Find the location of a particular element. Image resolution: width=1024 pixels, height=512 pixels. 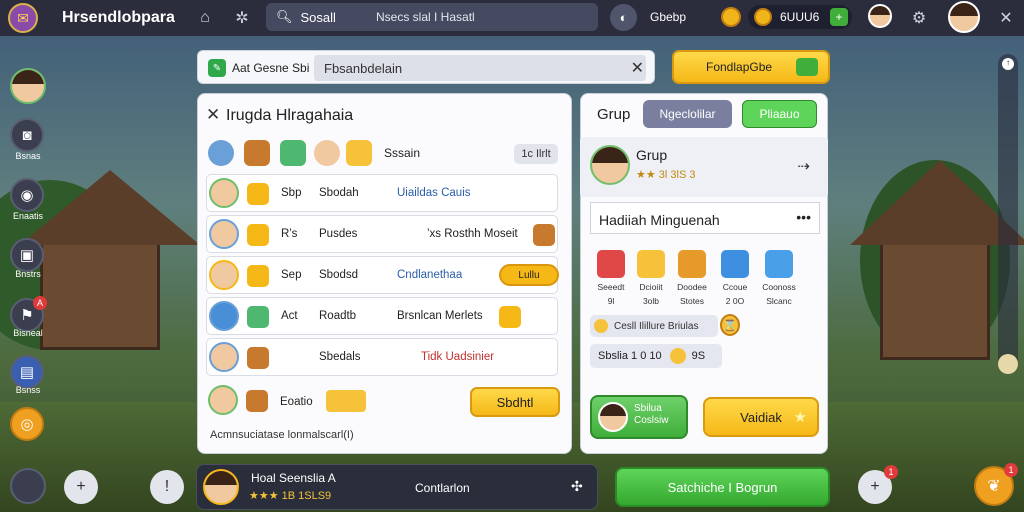

side-scrollbar: ↑ is located at coordinates (1008, 214).